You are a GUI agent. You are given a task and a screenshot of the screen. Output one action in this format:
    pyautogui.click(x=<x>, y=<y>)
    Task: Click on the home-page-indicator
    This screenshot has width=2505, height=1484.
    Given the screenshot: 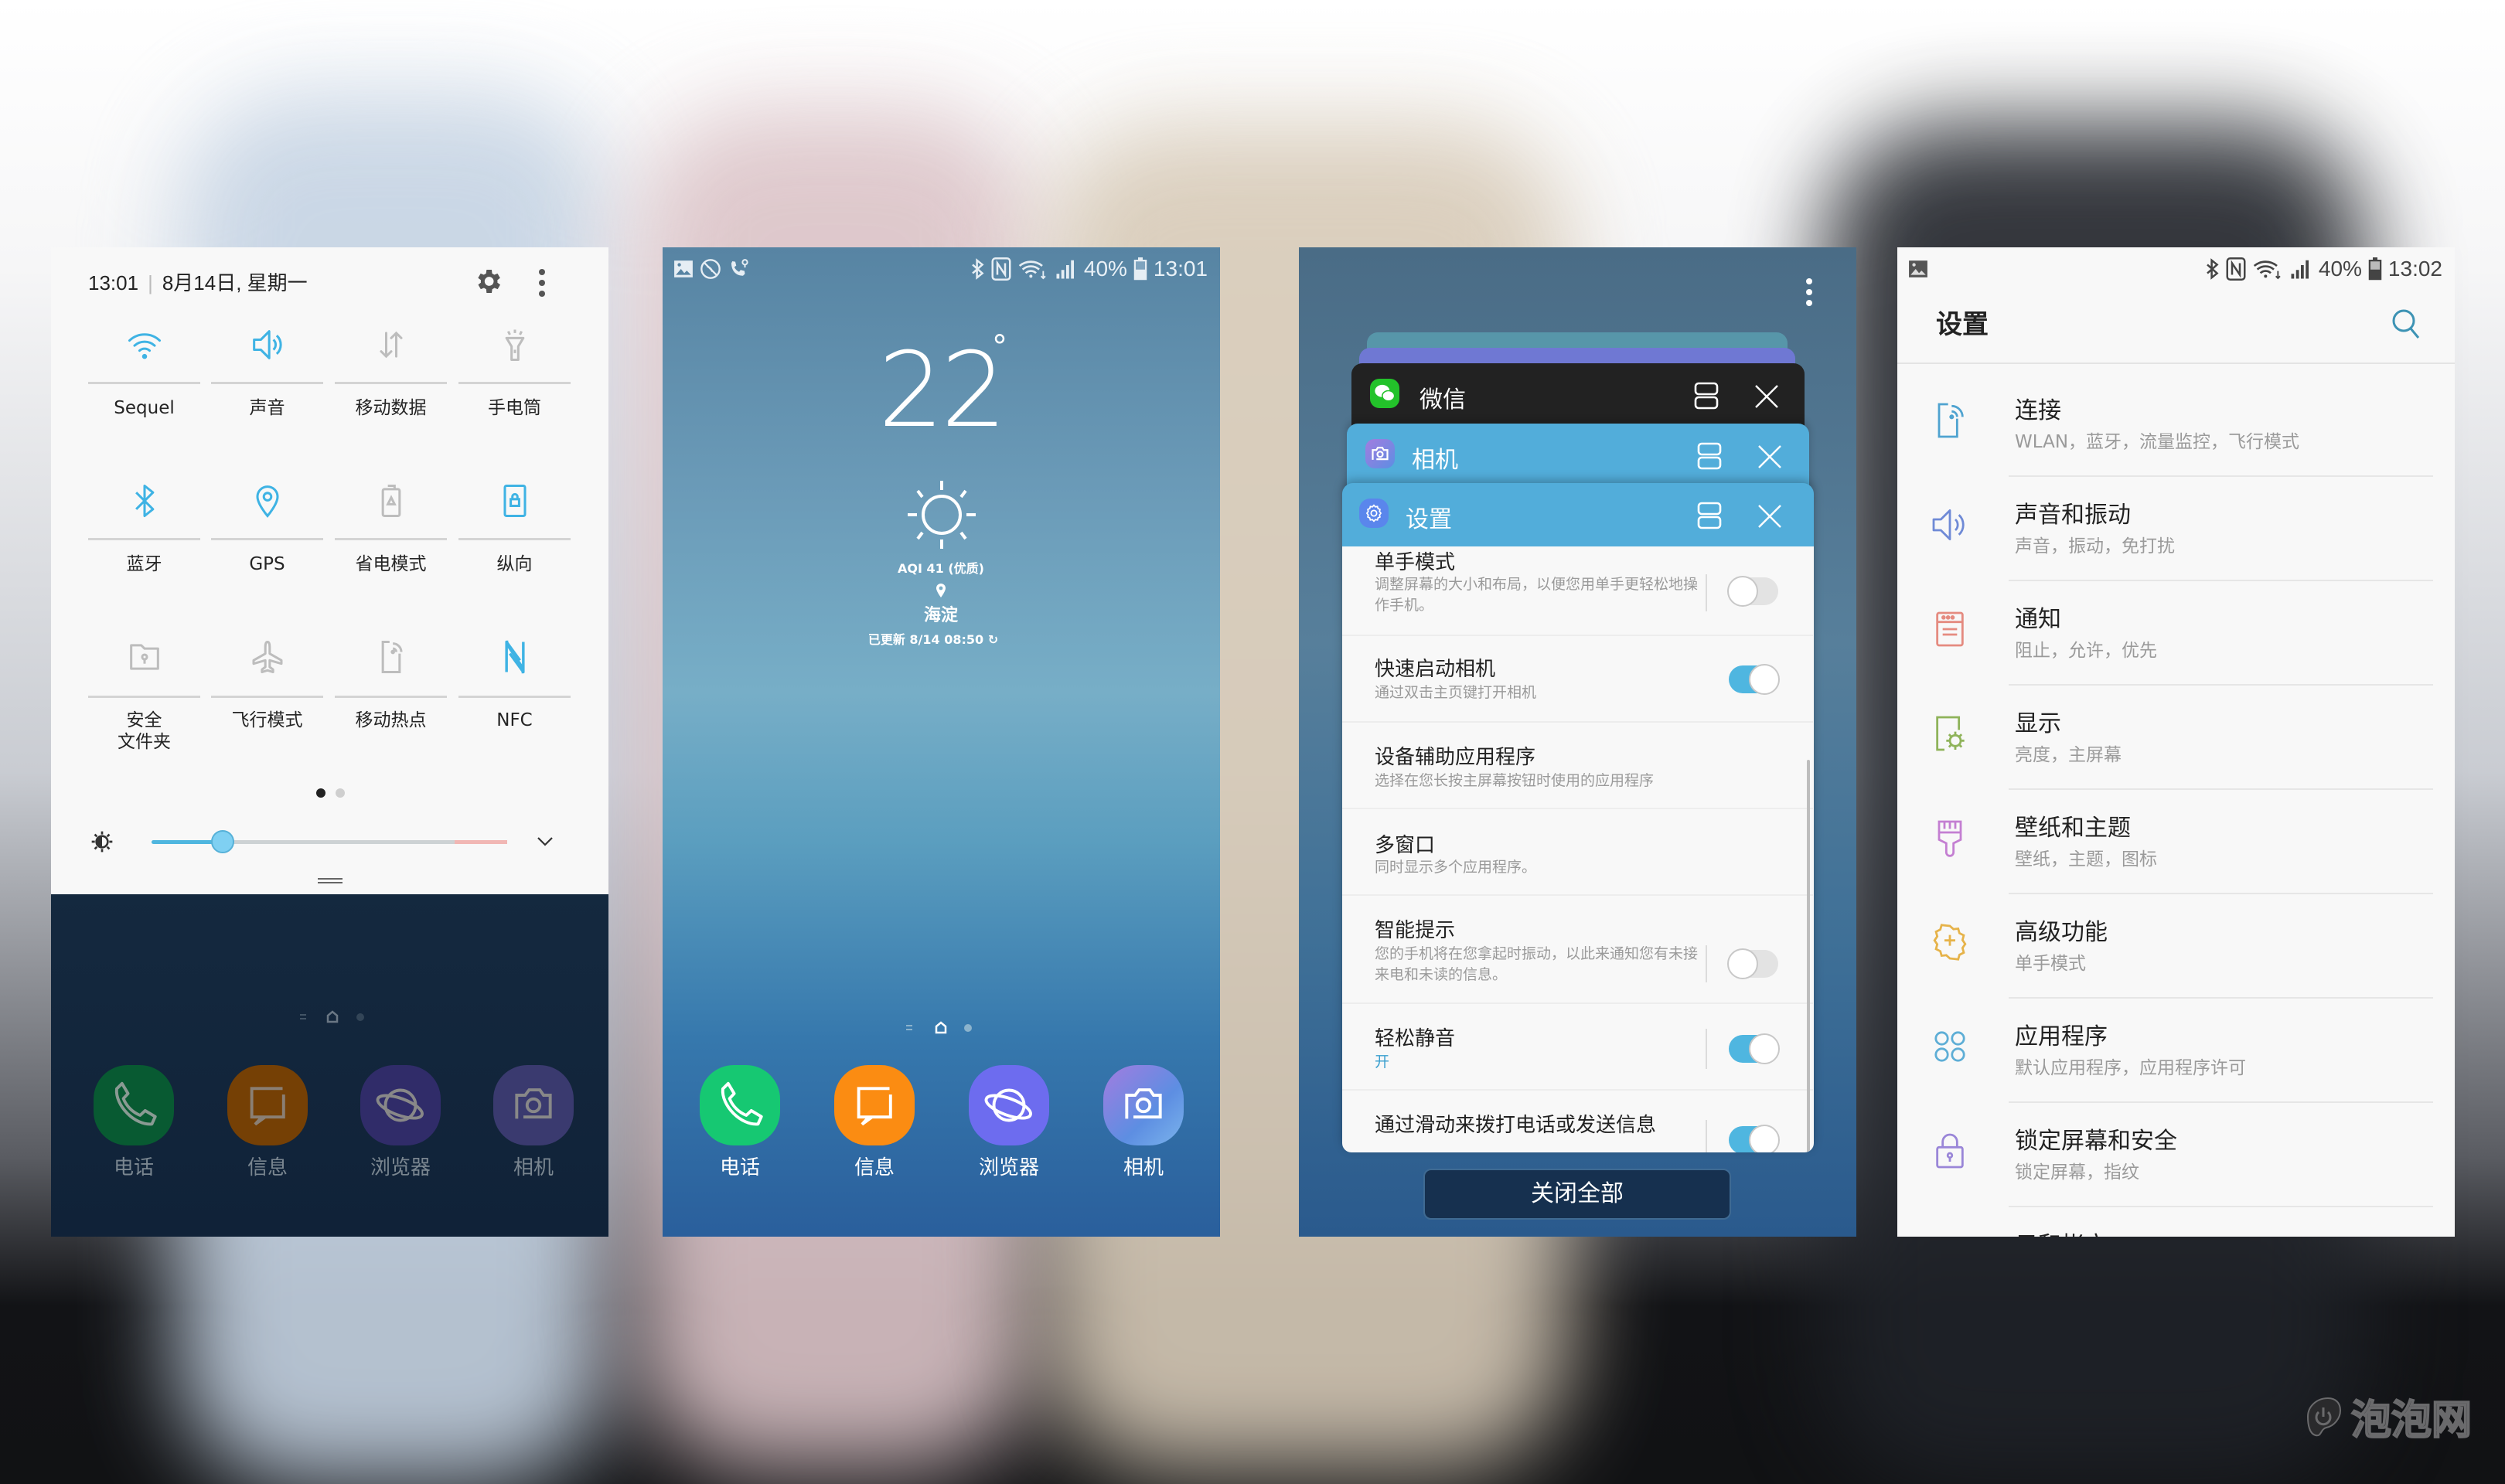 What is the action you would take?
    pyautogui.click(x=333, y=1017)
    